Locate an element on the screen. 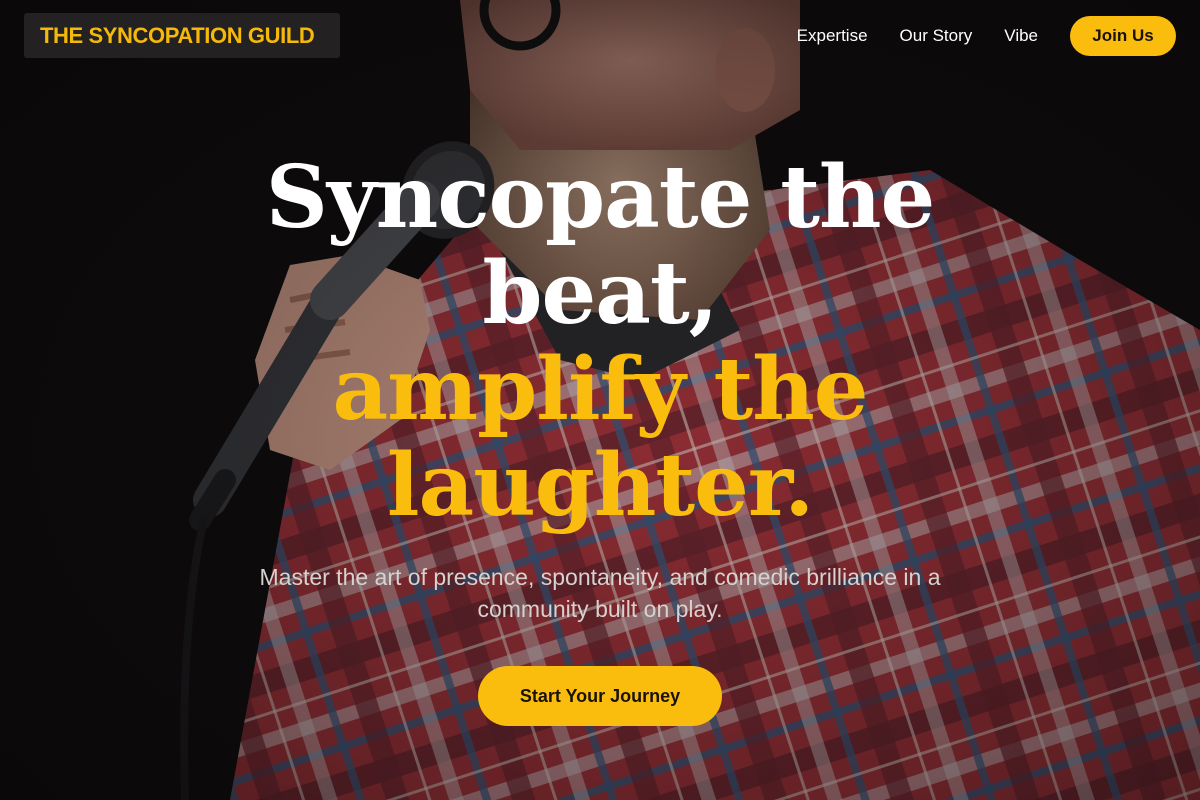 The image size is (1200, 800). headline-line-3: amplify the is located at coordinates (600, 389).